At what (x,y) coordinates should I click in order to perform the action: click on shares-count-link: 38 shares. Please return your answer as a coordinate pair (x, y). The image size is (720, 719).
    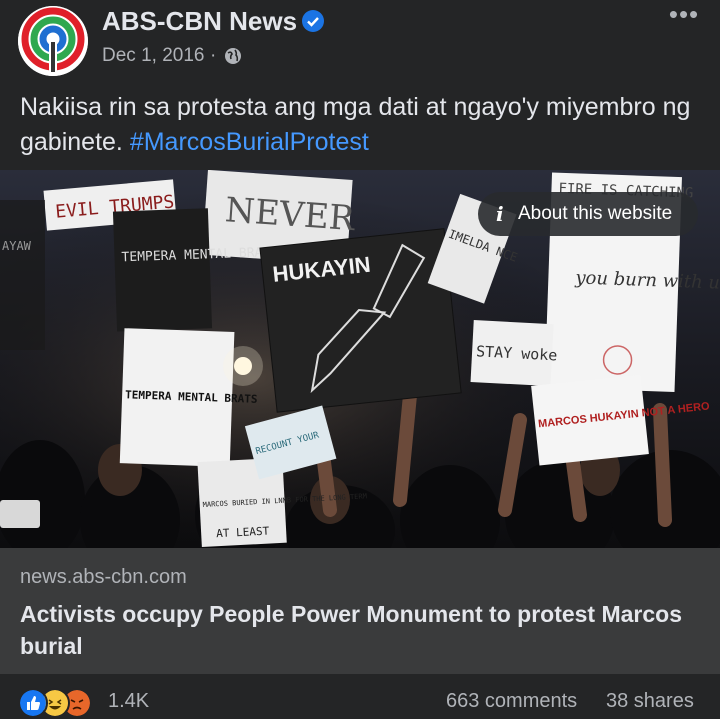
    Looking at the image, I should click on (650, 701).